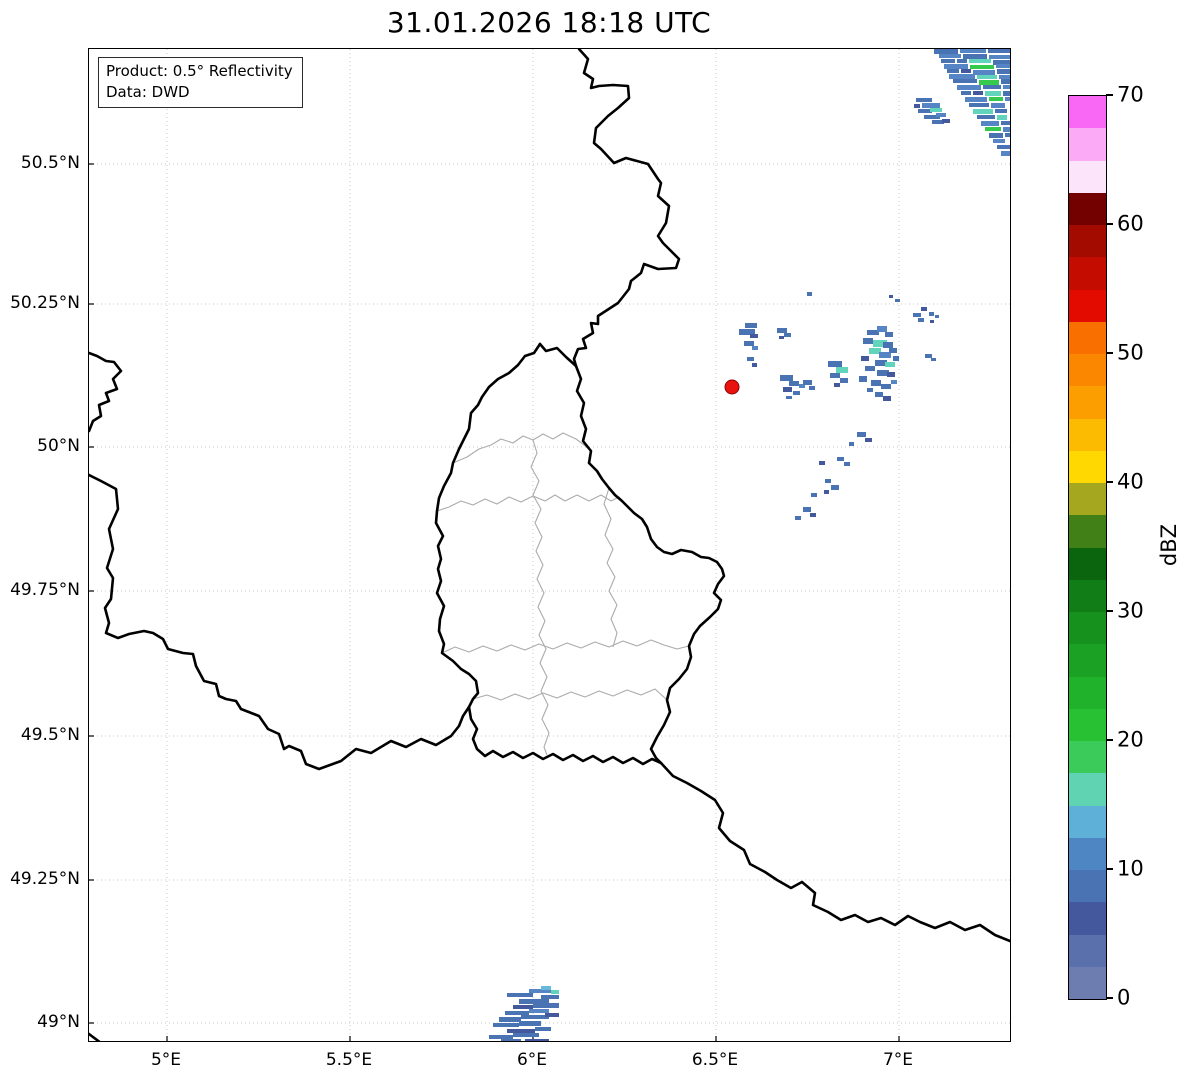 This screenshot has width=1202, height=1081. Describe the element at coordinates (732, 387) in the screenshot. I see `radar-site-marker` at that location.